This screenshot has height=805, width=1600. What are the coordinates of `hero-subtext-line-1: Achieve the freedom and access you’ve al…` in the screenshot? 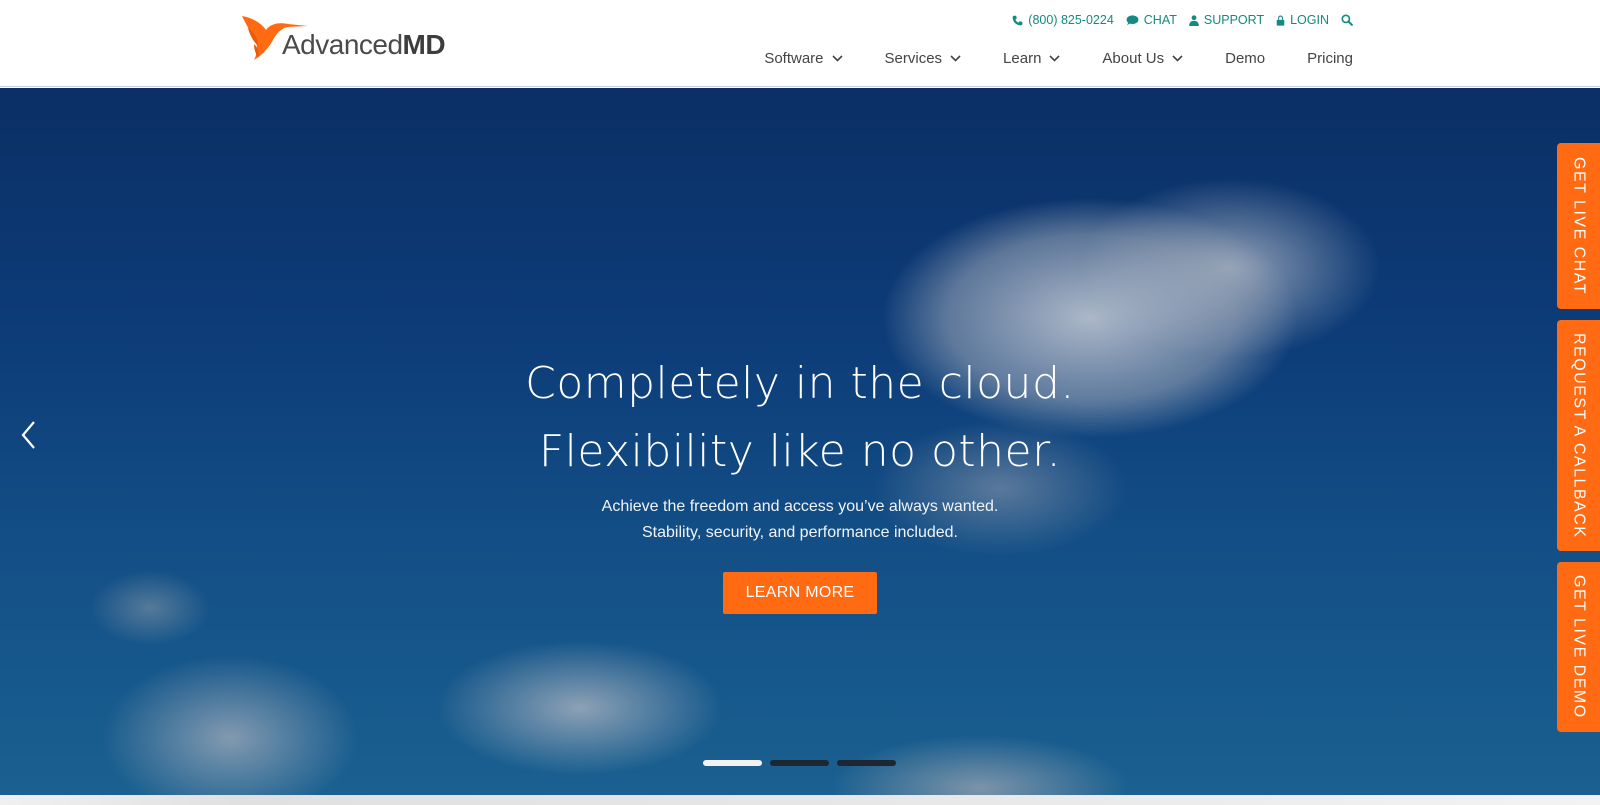 It's located at (800, 506).